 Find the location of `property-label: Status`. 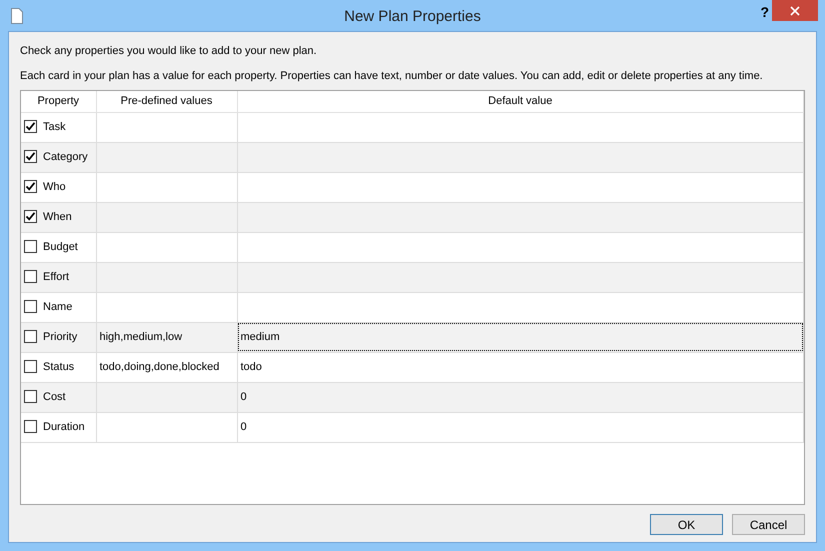

property-label: Status is located at coordinates (58, 366).